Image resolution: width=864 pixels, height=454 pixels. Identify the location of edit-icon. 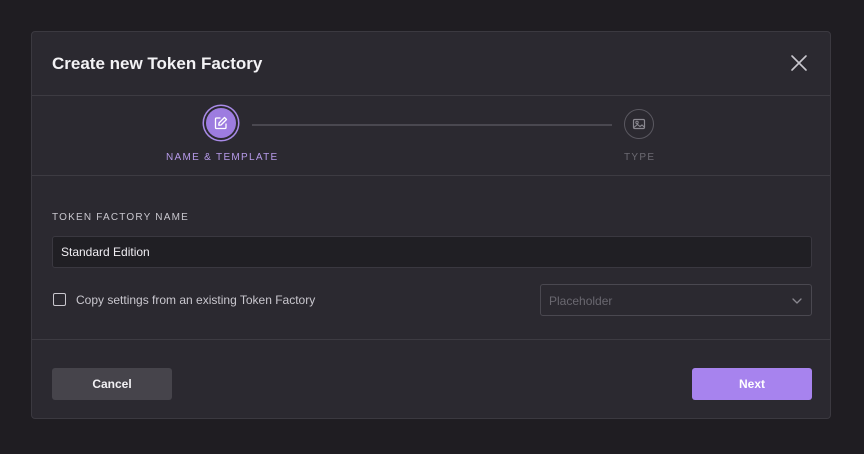
(221, 123).